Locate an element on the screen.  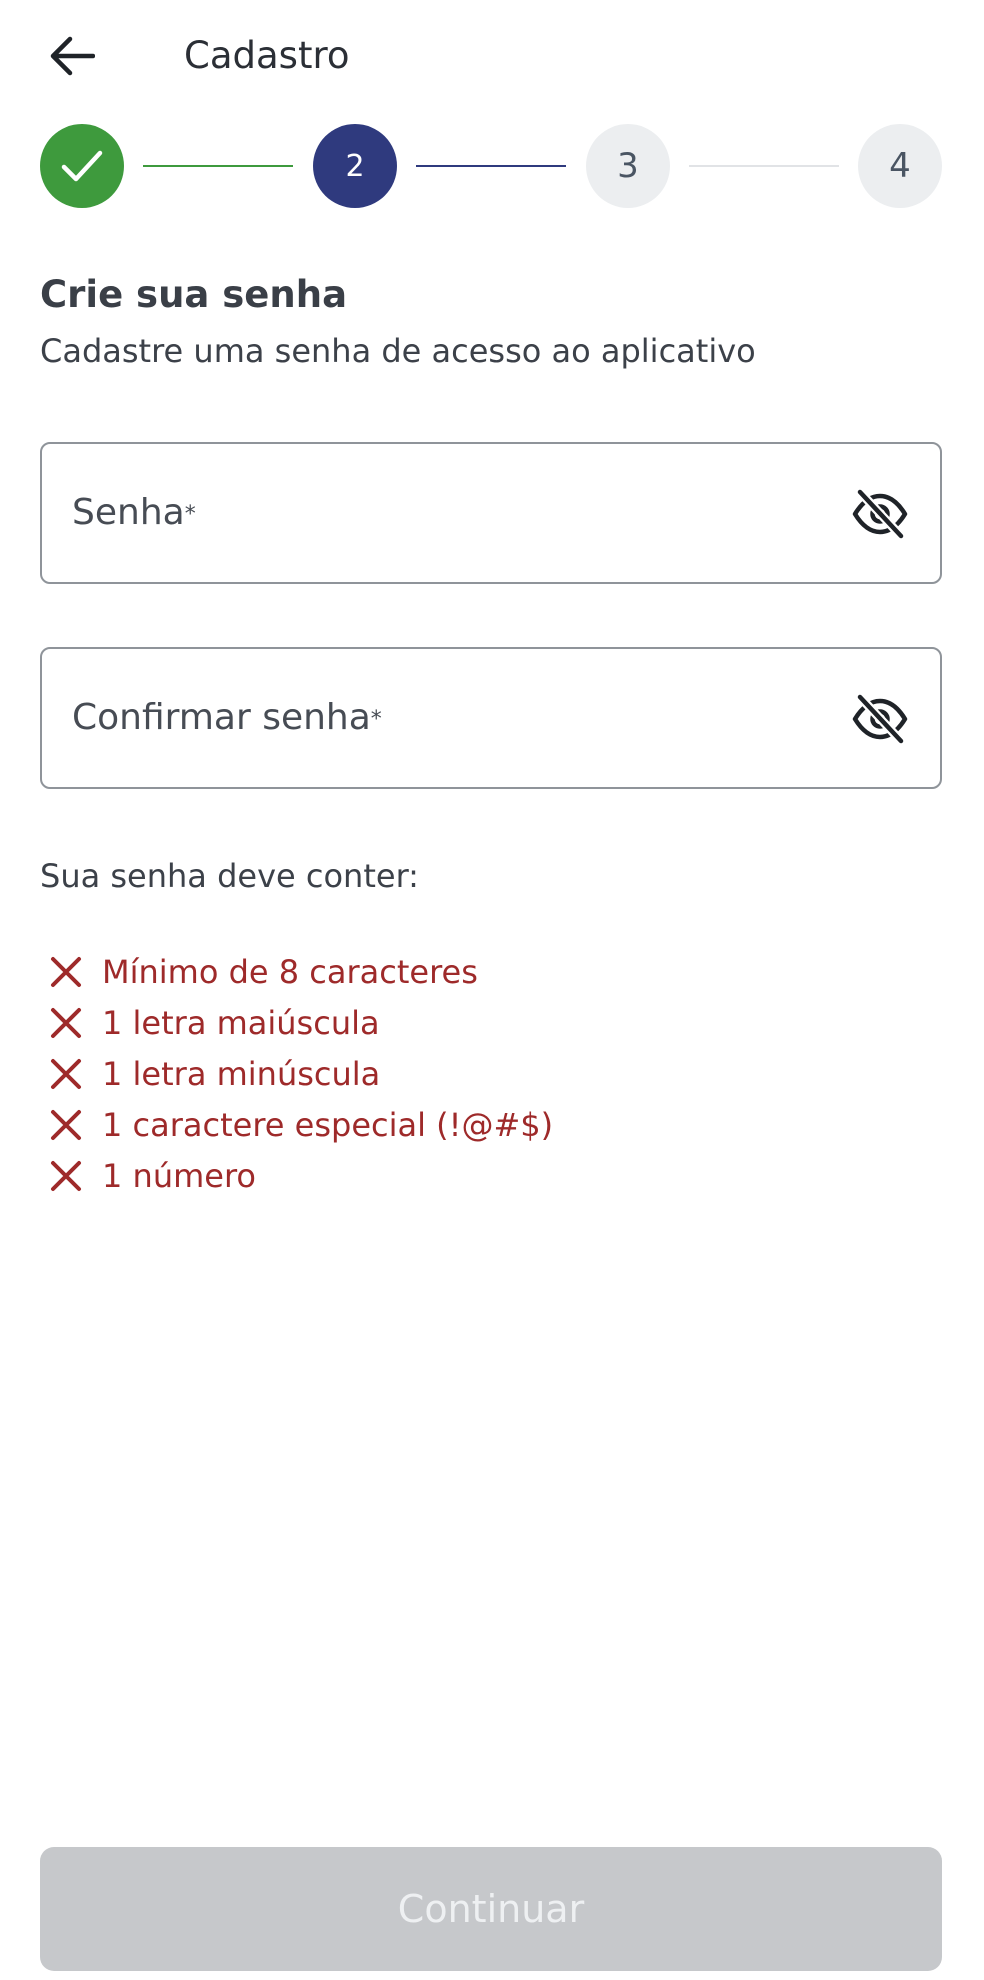
back-button is located at coordinates (72, 56).